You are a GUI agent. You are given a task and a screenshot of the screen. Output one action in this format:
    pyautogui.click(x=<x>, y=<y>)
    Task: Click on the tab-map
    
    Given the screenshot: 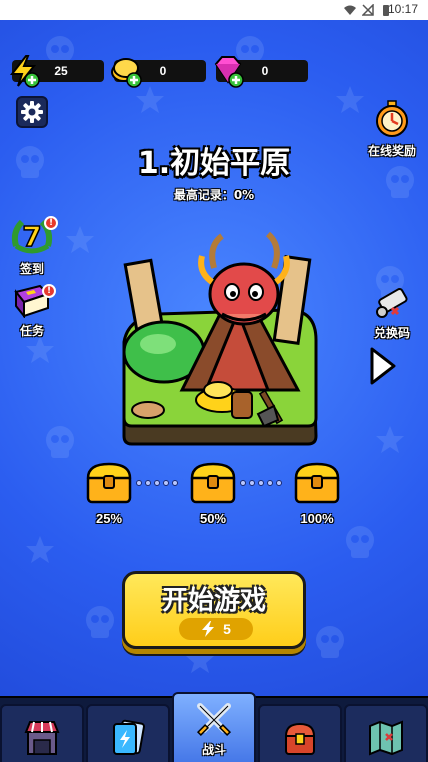 What is the action you would take?
    pyautogui.click(x=386, y=733)
    